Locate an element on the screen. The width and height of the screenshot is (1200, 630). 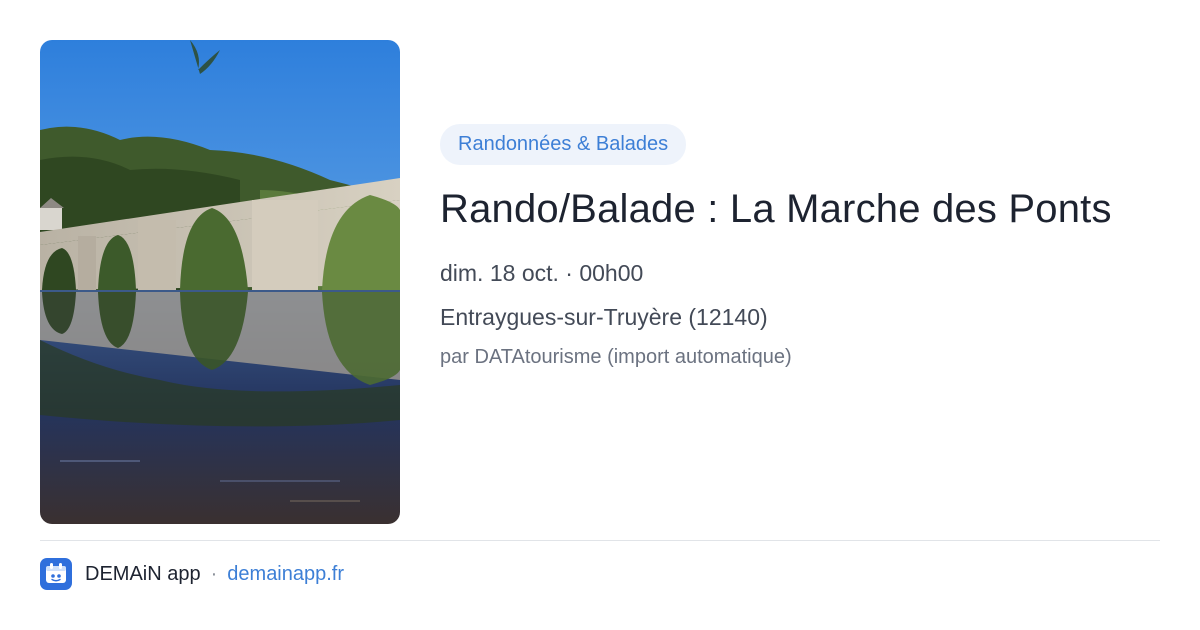
category-tag: Randonnées & Balades is located at coordinates (563, 144).